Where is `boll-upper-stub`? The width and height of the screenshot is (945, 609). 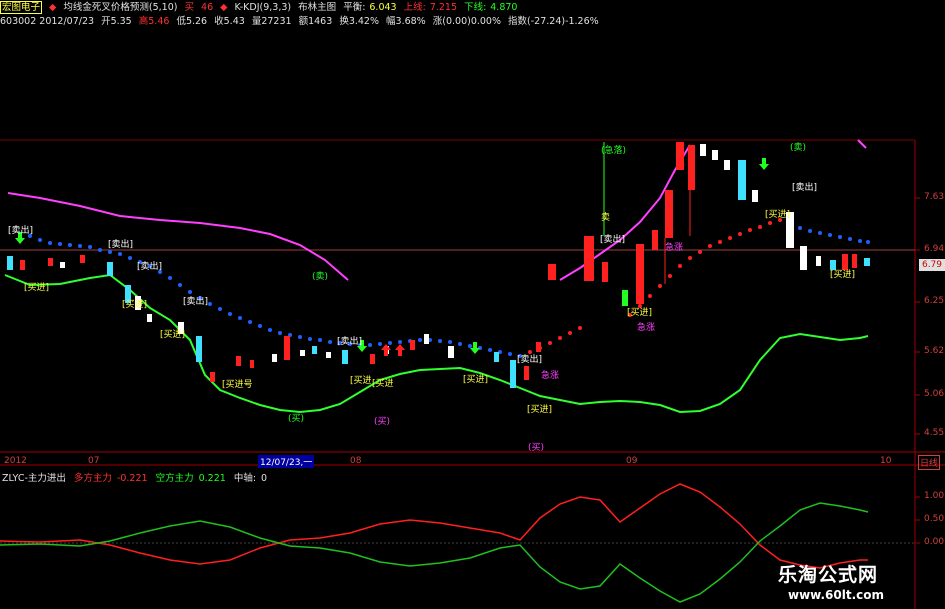 boll-upper-stub is located at coordinates (862, 144).